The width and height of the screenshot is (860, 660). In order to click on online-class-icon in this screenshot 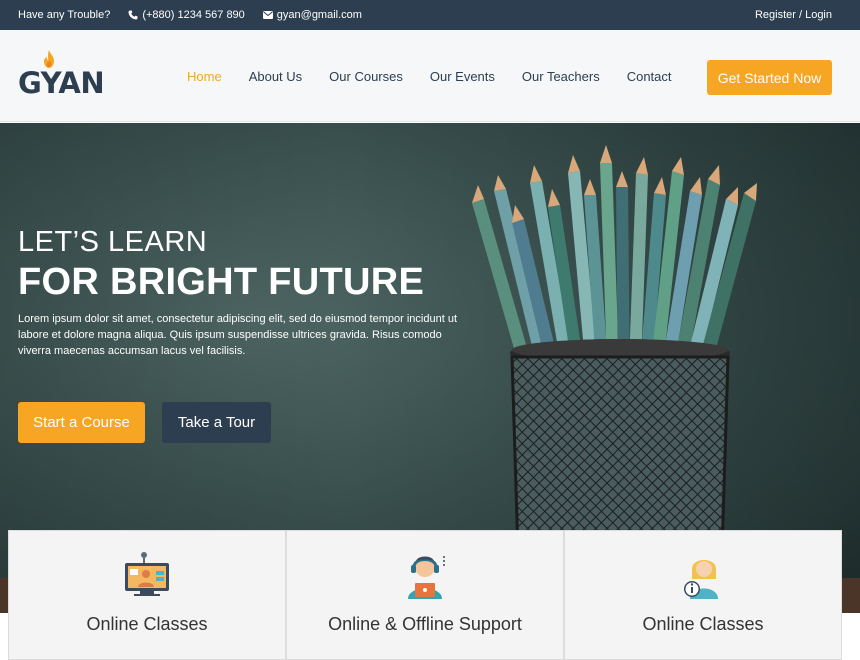, I will do `click(147, 574)`.